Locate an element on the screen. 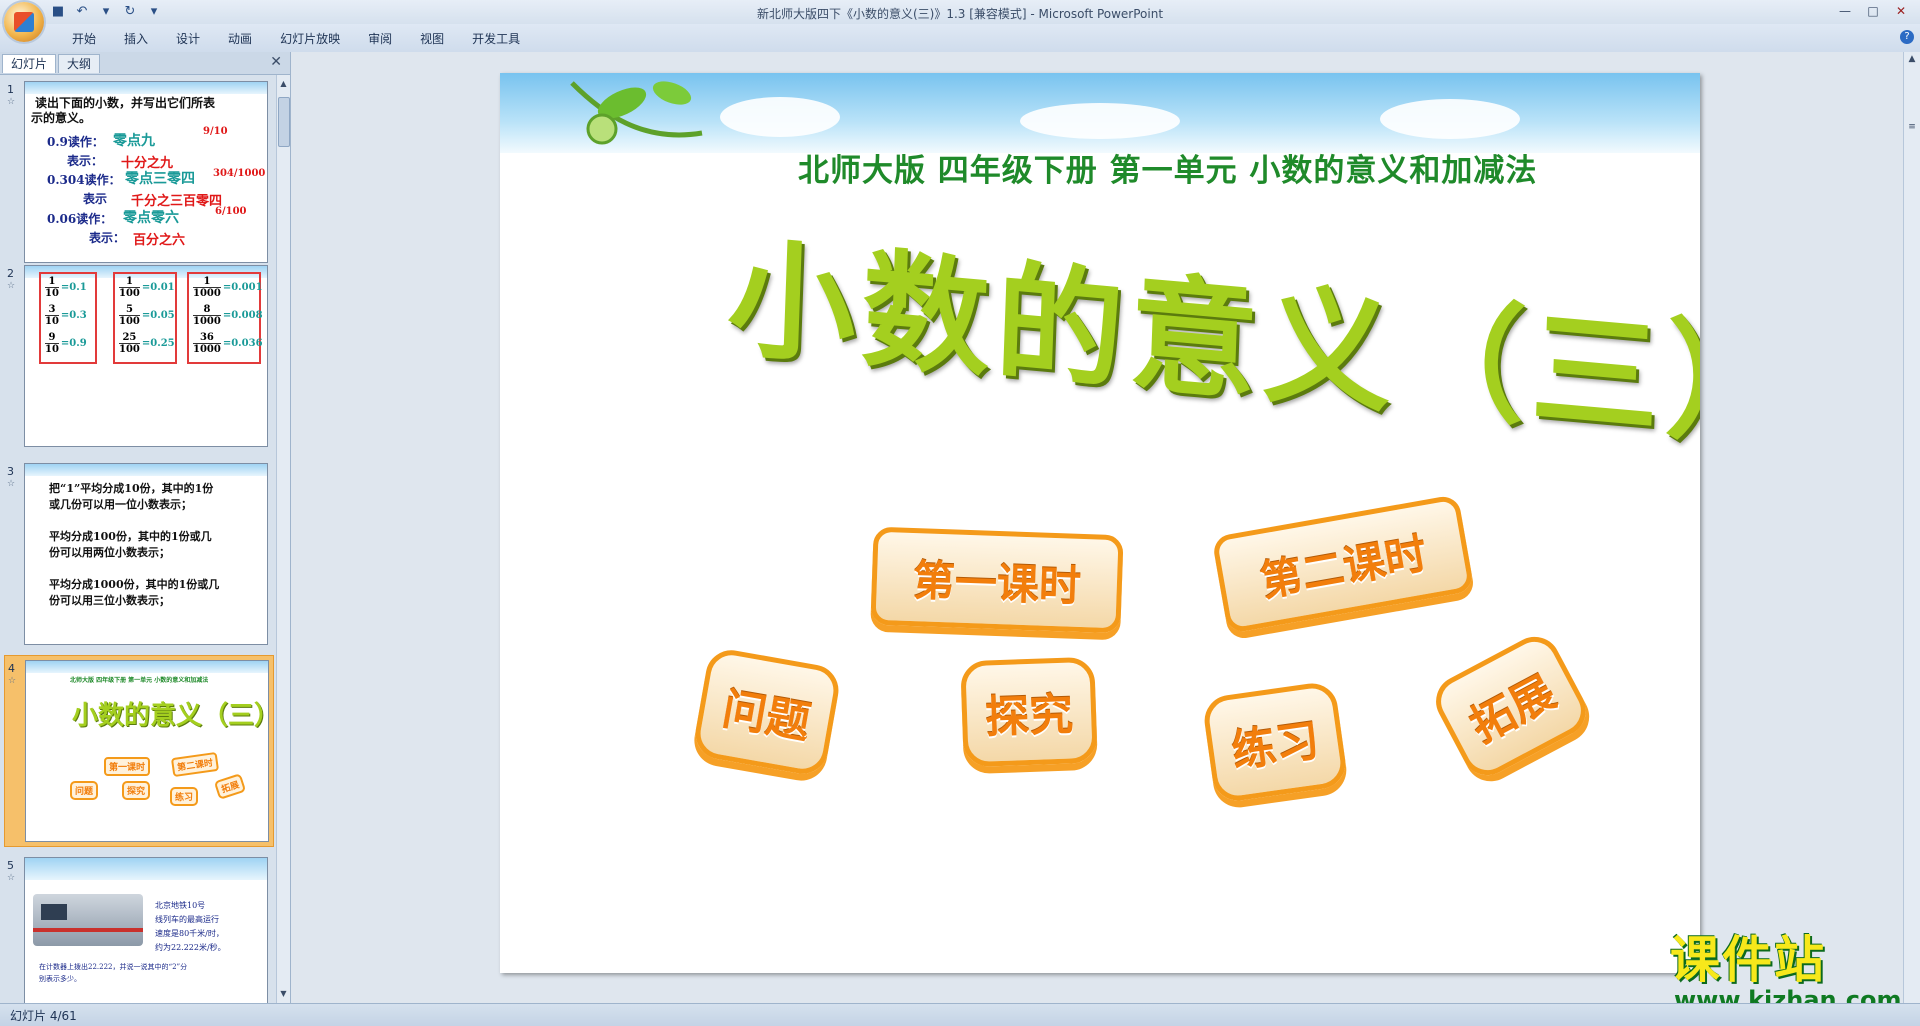 The width and height of the screenshot is (1920, 1026). explore-button: 探究 is located at coordinates (1029, 712).